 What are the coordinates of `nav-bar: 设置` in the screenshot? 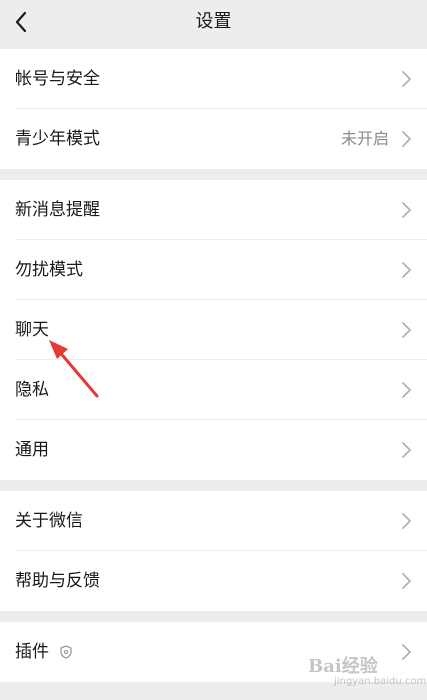 It's located at (213, 23).